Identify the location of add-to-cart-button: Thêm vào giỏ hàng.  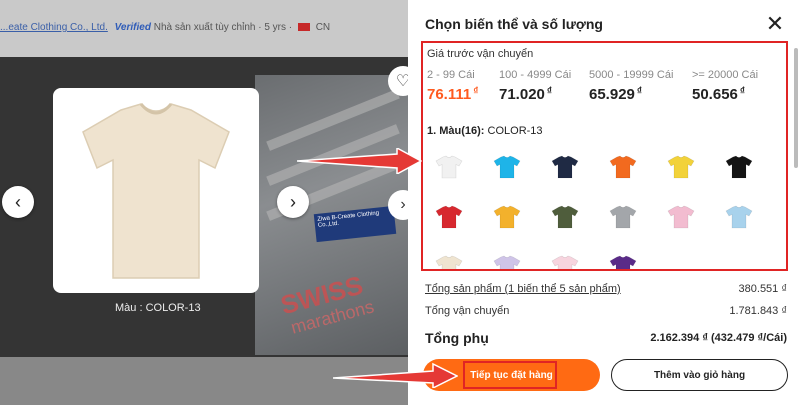
(699, 375).